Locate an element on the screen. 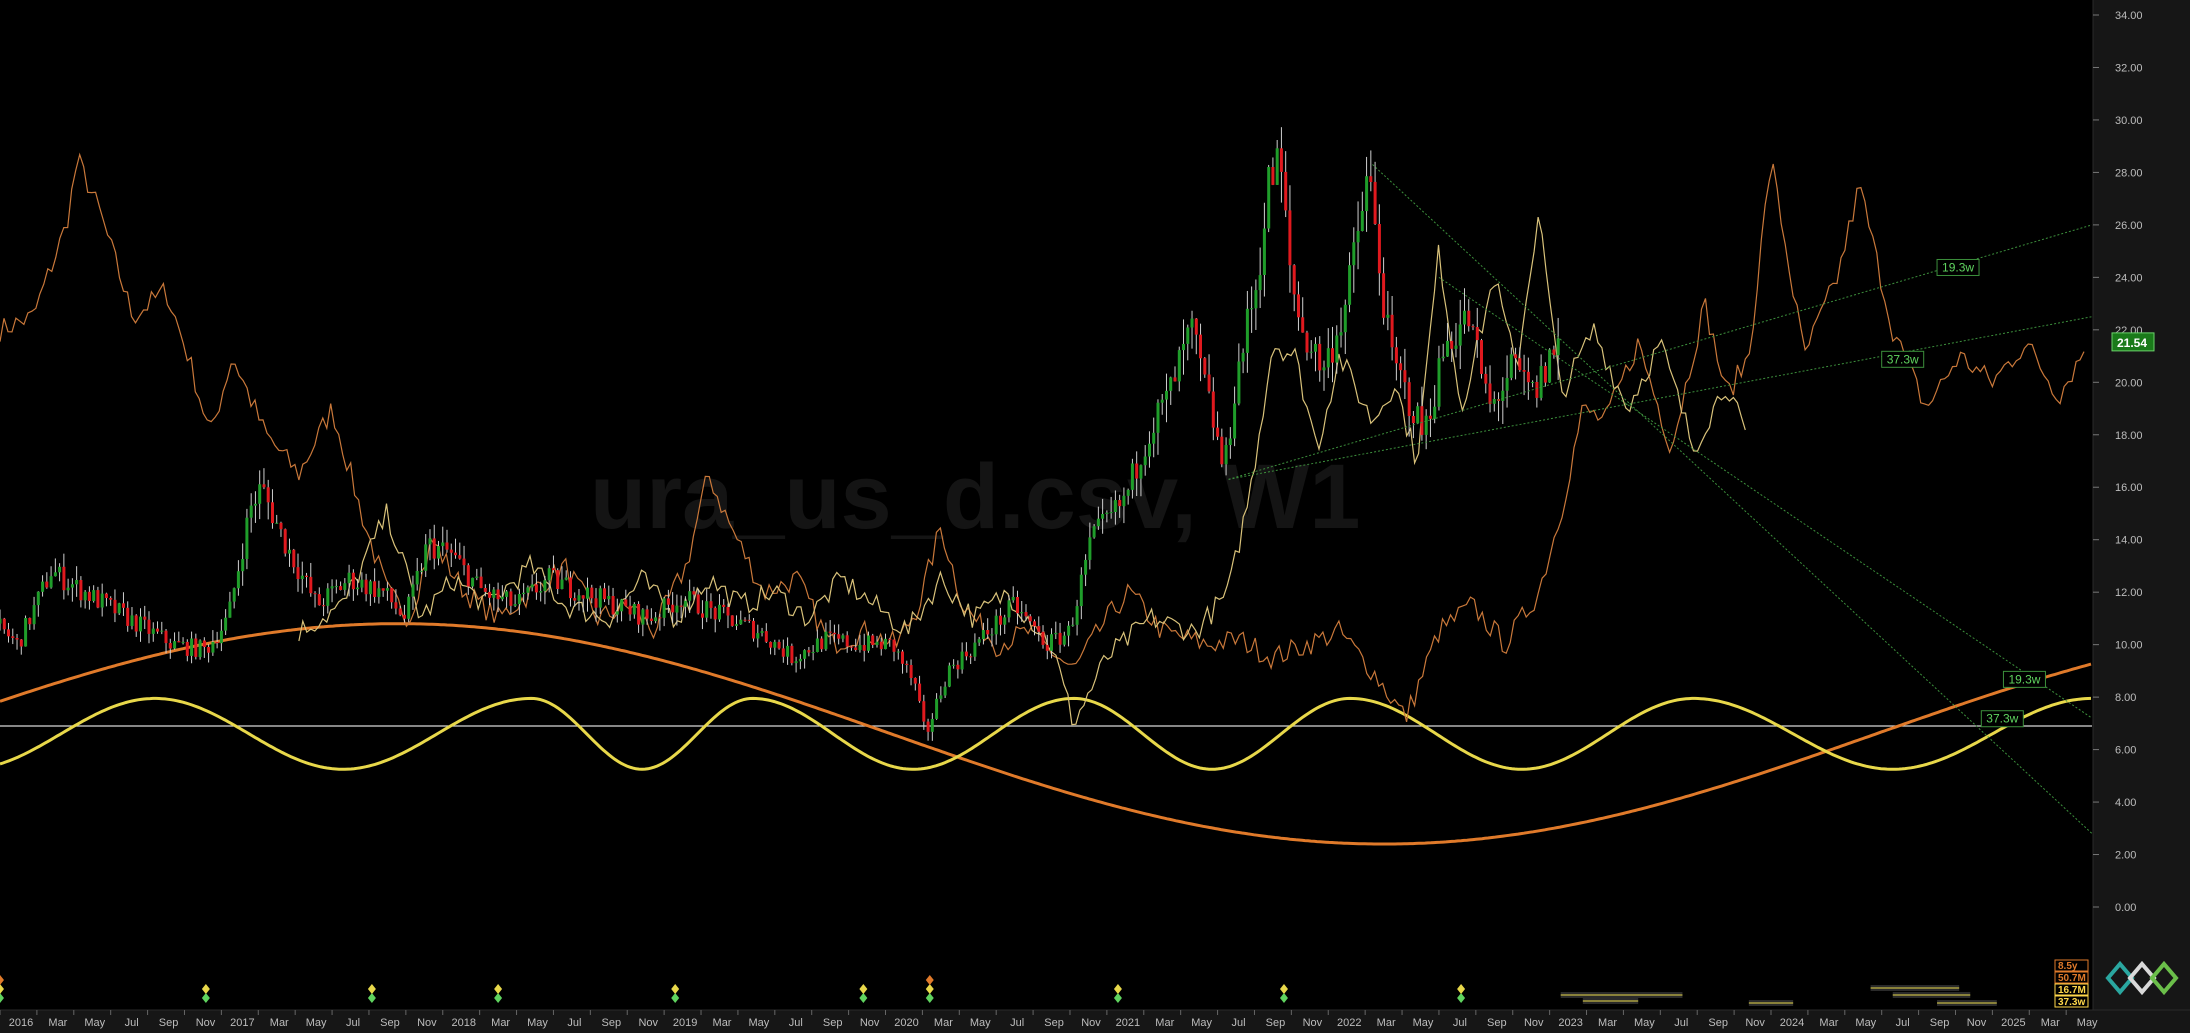 The height and width of the screenshot is (1033, 2190). y-tick-label: 0.00 is located at coordinates (2125, 908).